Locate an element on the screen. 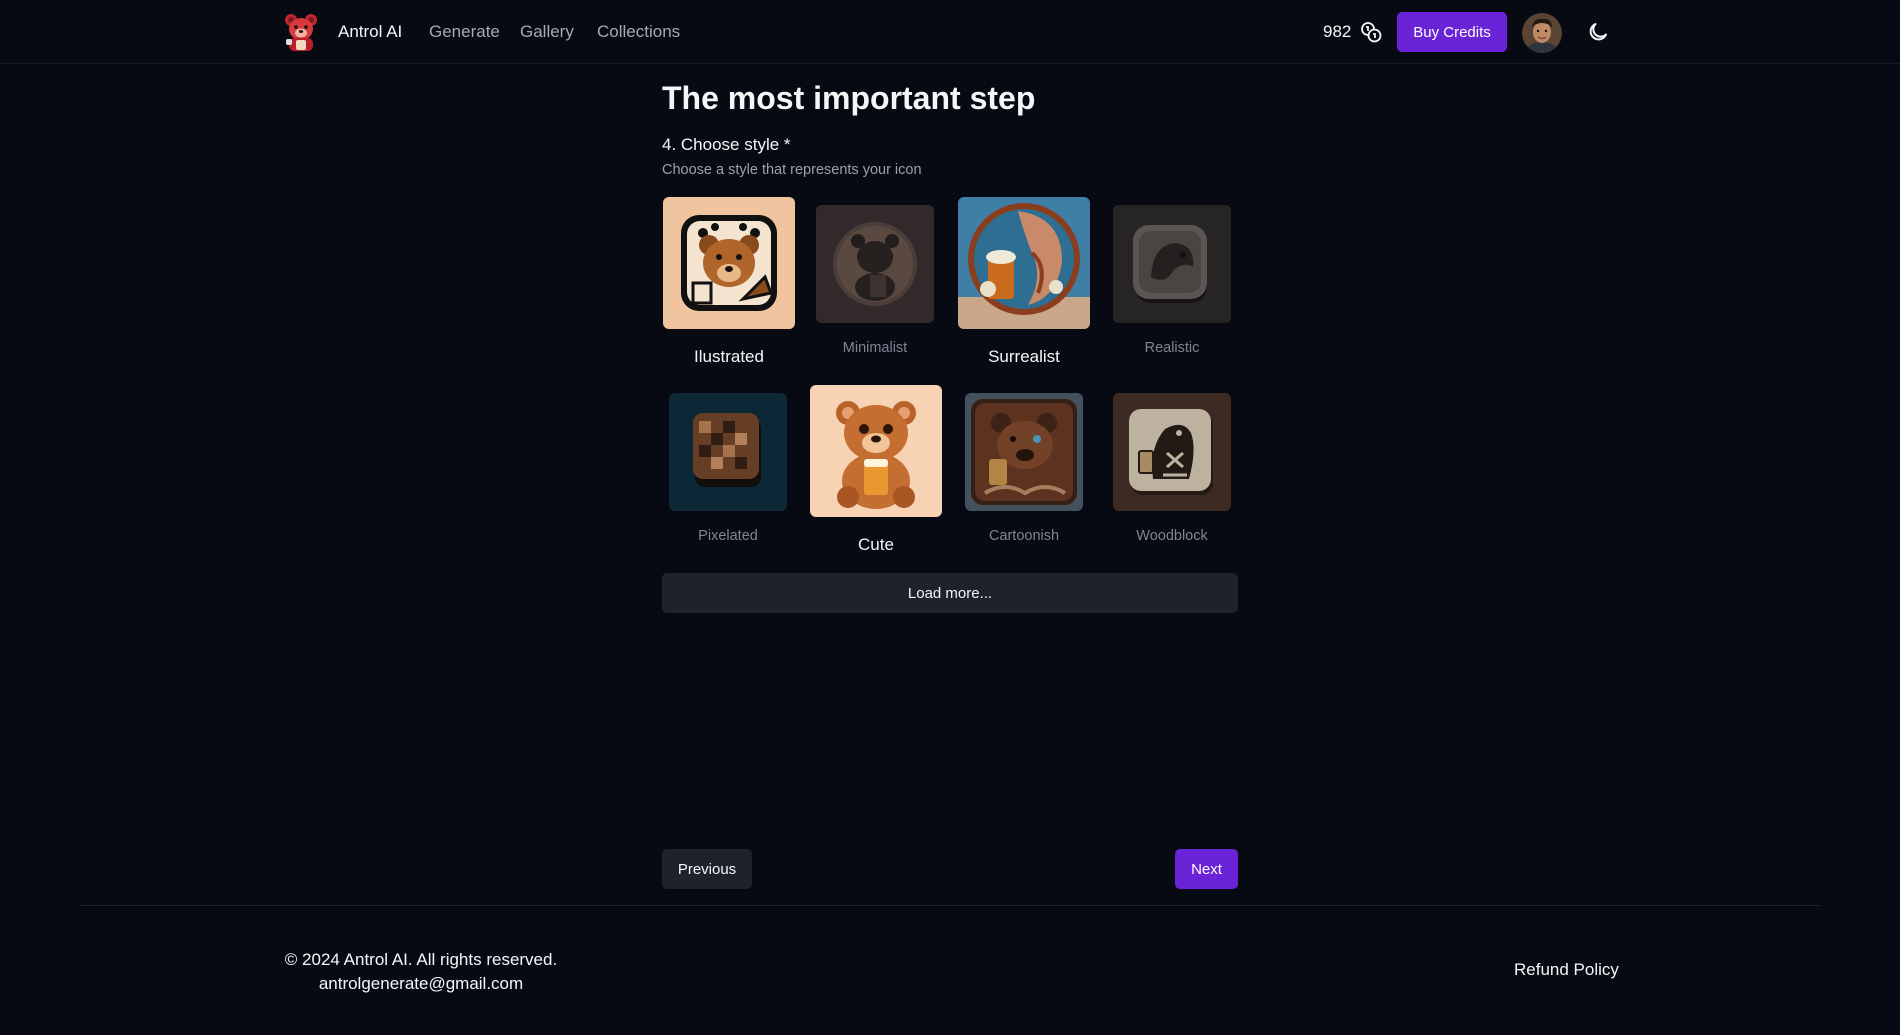  footer-divider is located at coordinates (950, 905).